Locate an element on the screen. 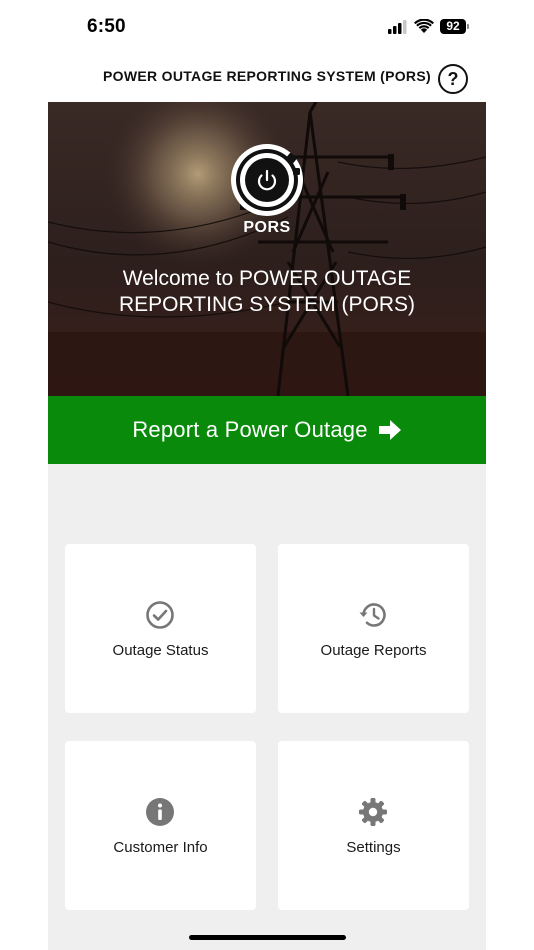 The width and height of the screenshot is (534, 950). status-bar: 6:50 92 is located at coordinates (267, 28).